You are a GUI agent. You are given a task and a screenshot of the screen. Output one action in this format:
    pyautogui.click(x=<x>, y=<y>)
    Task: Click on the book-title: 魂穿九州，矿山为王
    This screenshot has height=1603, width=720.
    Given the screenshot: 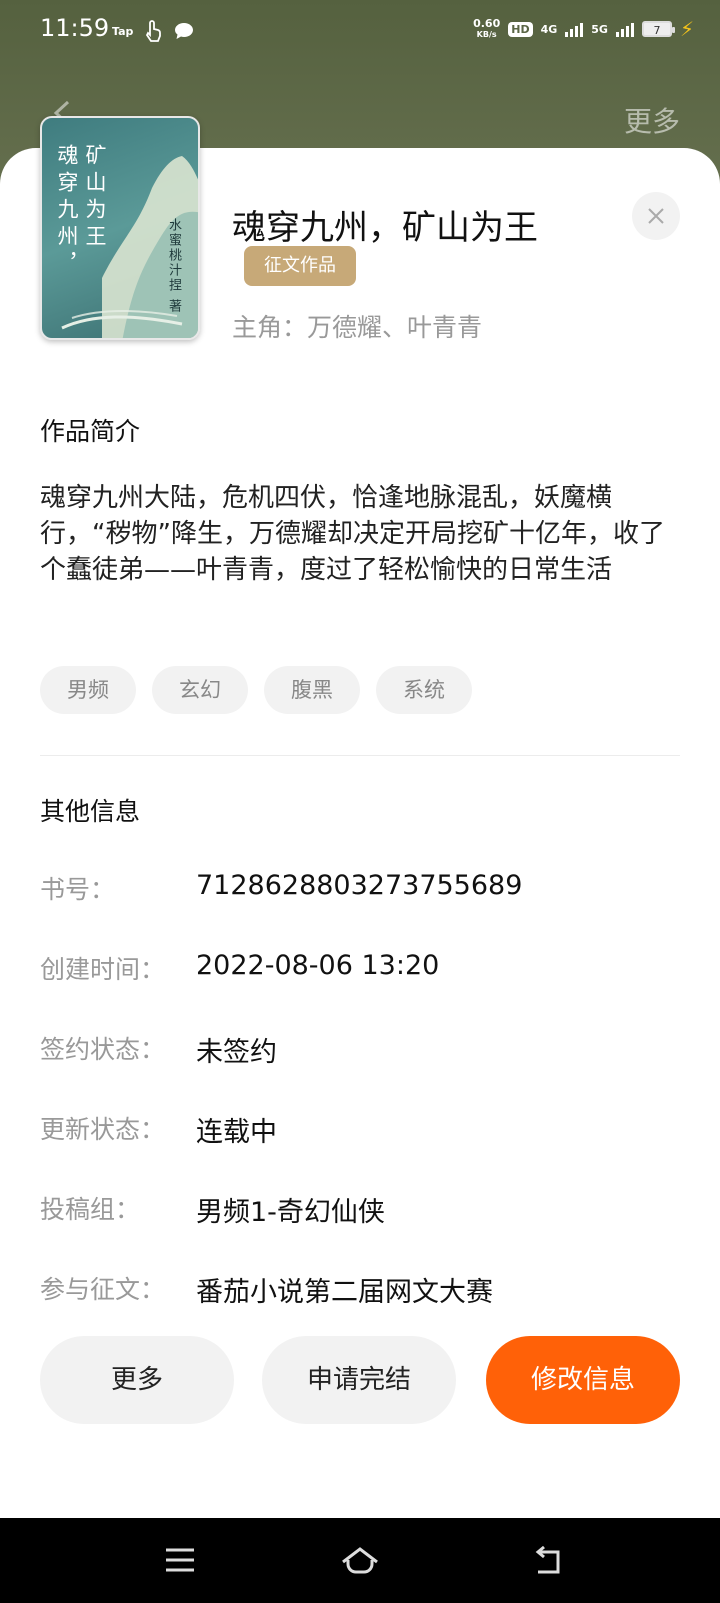 What is the action you would take?
    pyautogui.click(x=385, y=228)
    